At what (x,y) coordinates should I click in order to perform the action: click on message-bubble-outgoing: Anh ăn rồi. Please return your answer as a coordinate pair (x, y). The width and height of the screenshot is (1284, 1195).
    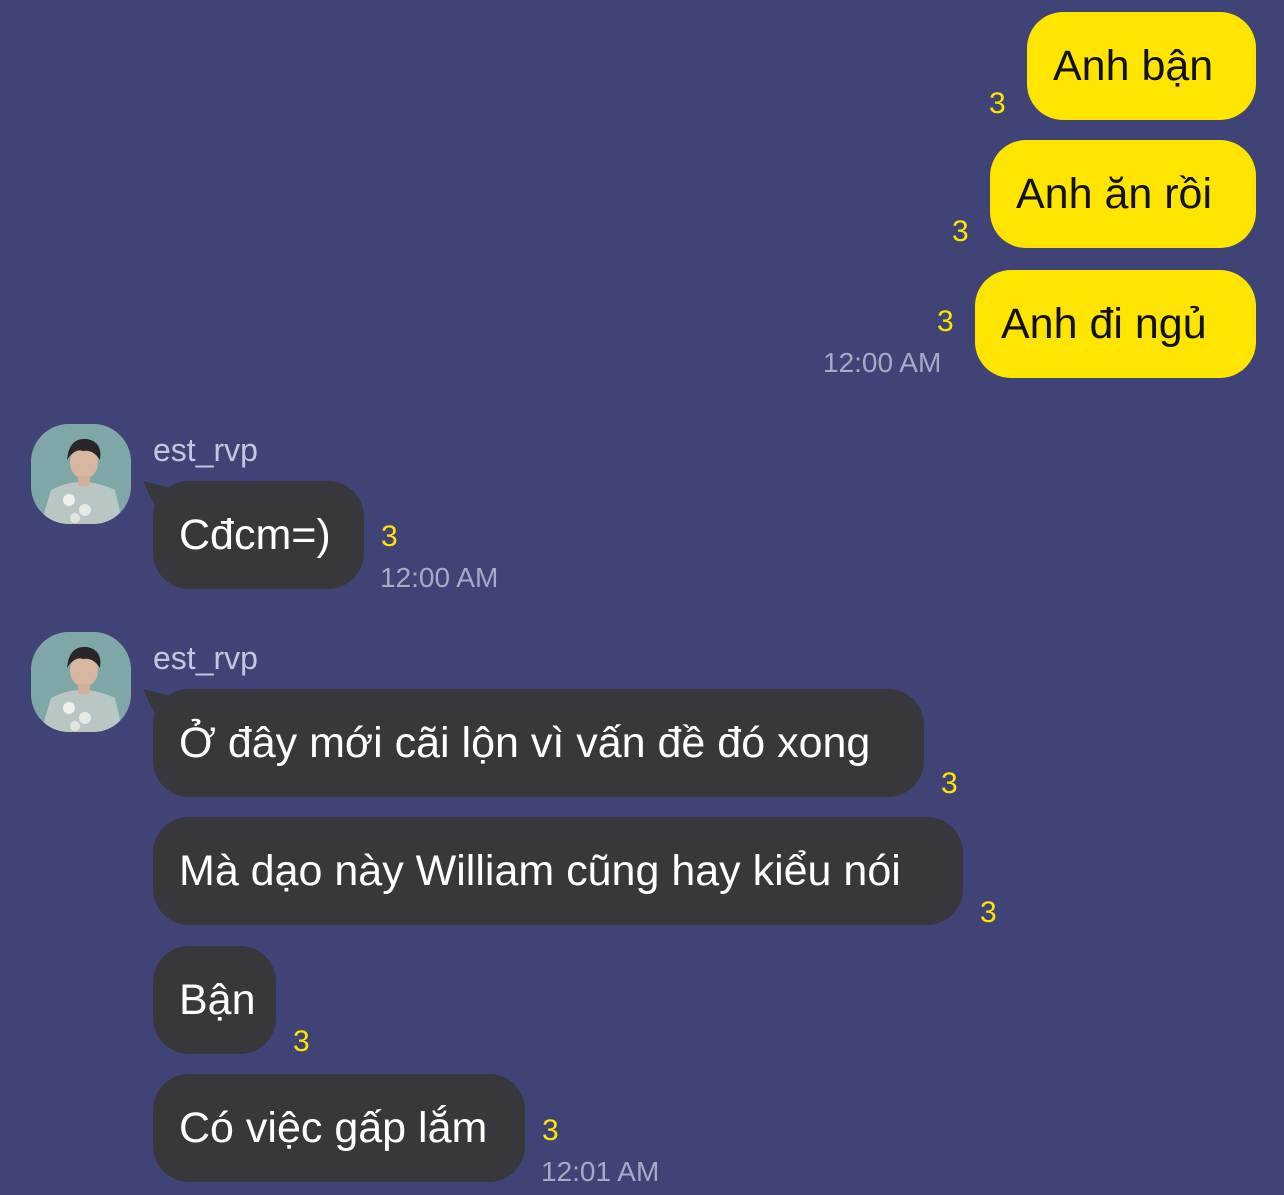
    Looking at the image, I should click on (1123, 194).